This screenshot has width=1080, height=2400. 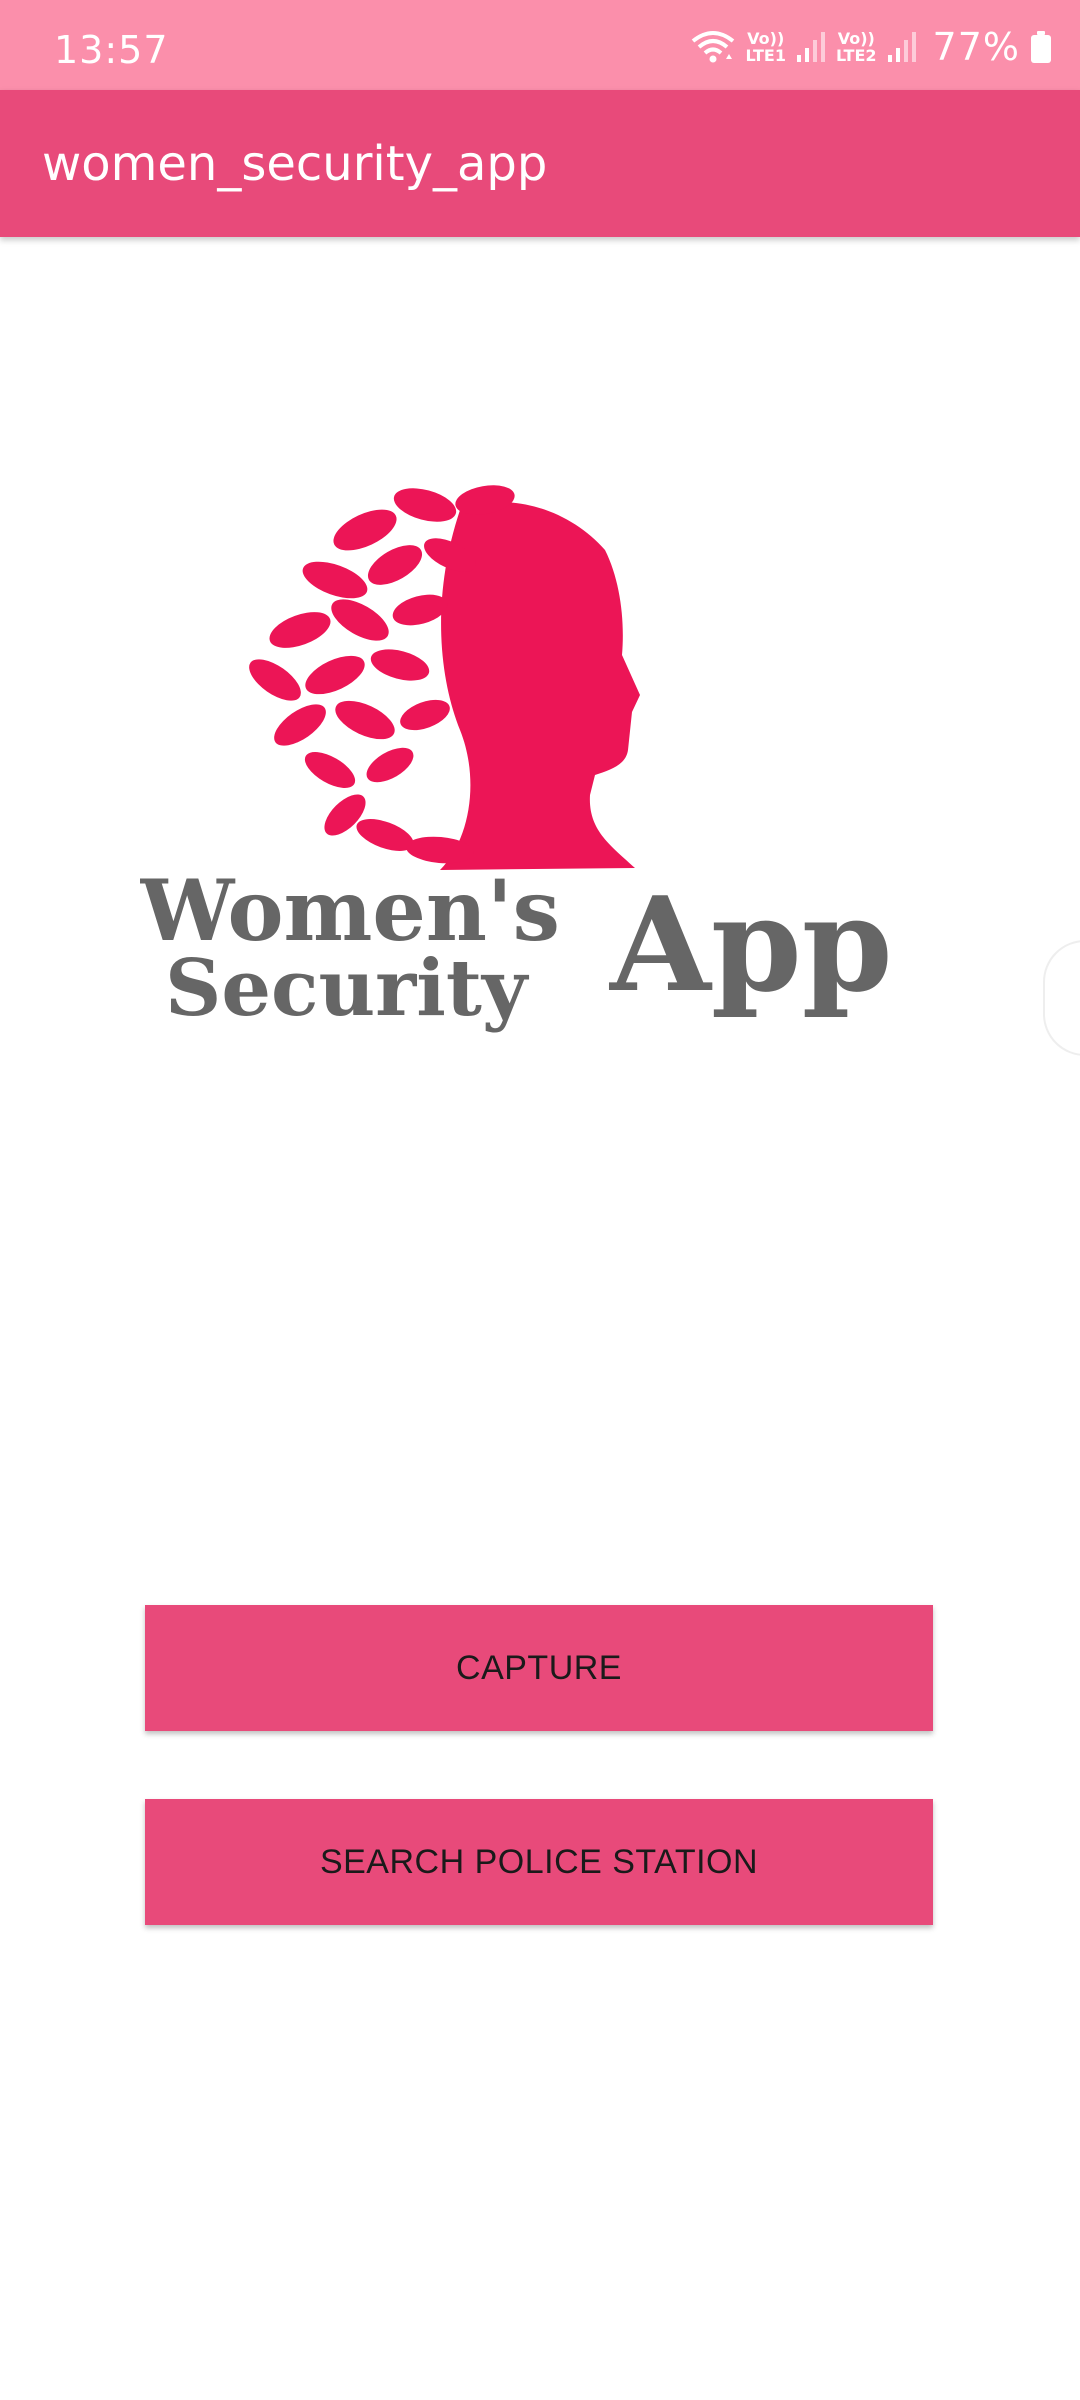 I want to click on status-icons: Vo)) LTE1 Vo)) LTE2 77%, so click(x=871, y=47).